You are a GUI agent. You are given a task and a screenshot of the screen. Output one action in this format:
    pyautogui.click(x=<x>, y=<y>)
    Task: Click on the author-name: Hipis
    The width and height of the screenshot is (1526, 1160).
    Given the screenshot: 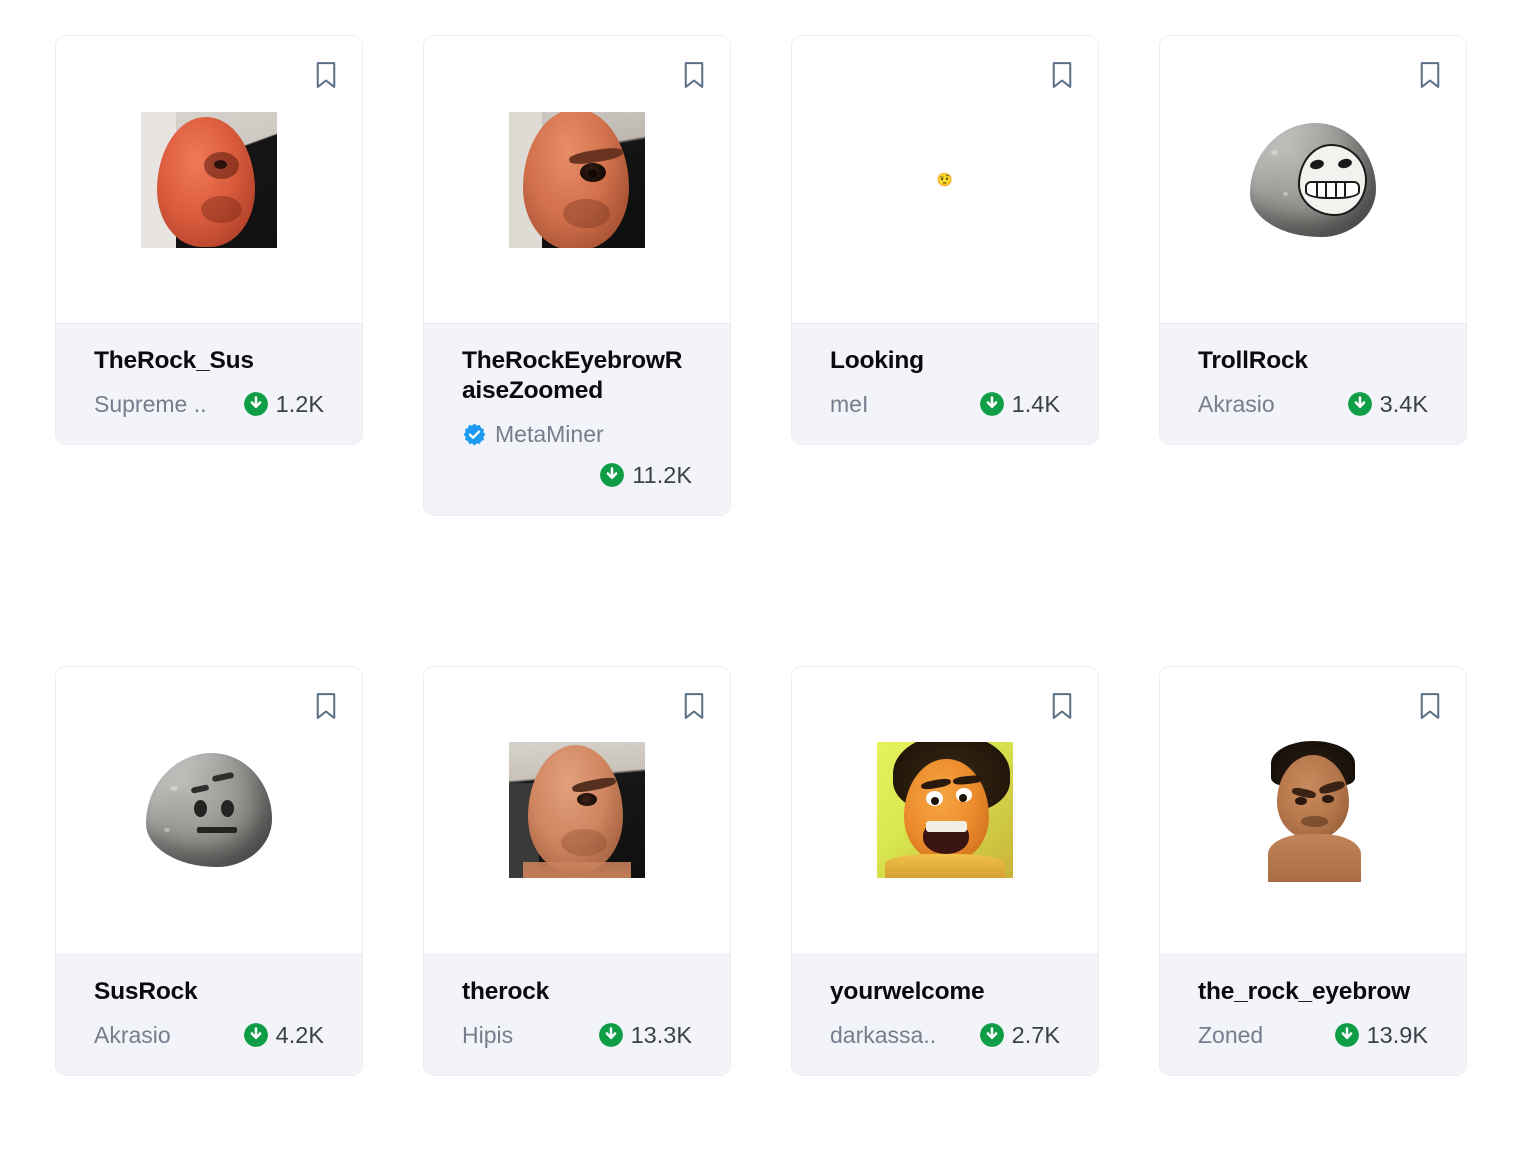 What is the action you would take?
    pyautogui.click(x=488, y=1034)
    